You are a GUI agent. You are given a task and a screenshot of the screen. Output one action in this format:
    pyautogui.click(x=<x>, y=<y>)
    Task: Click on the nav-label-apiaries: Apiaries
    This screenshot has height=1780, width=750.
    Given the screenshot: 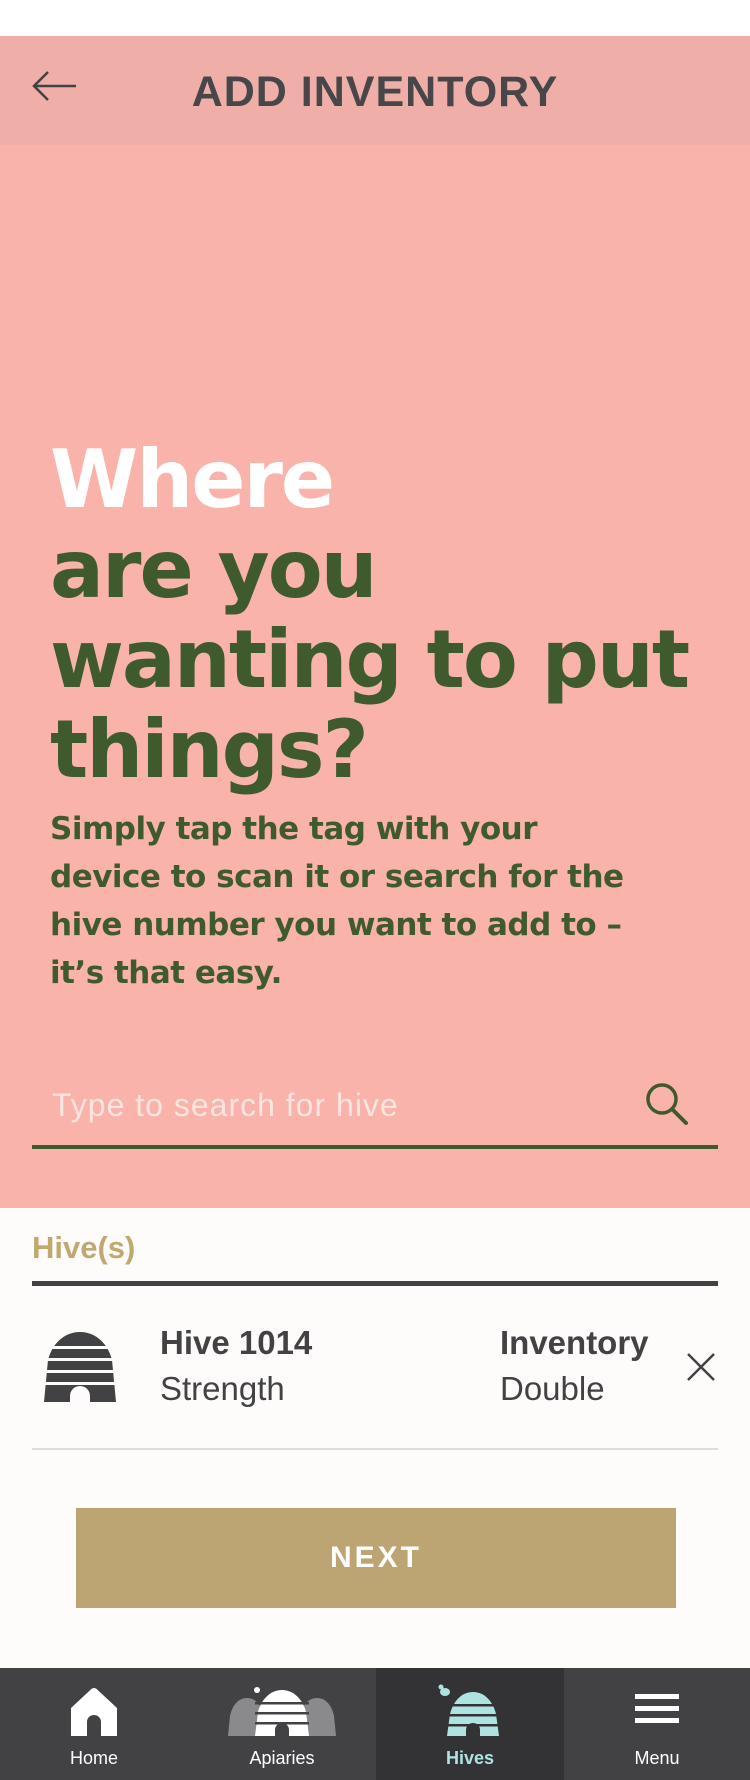 What is the action you would take?
    pyautogui.click(x=282, y=1758)
    